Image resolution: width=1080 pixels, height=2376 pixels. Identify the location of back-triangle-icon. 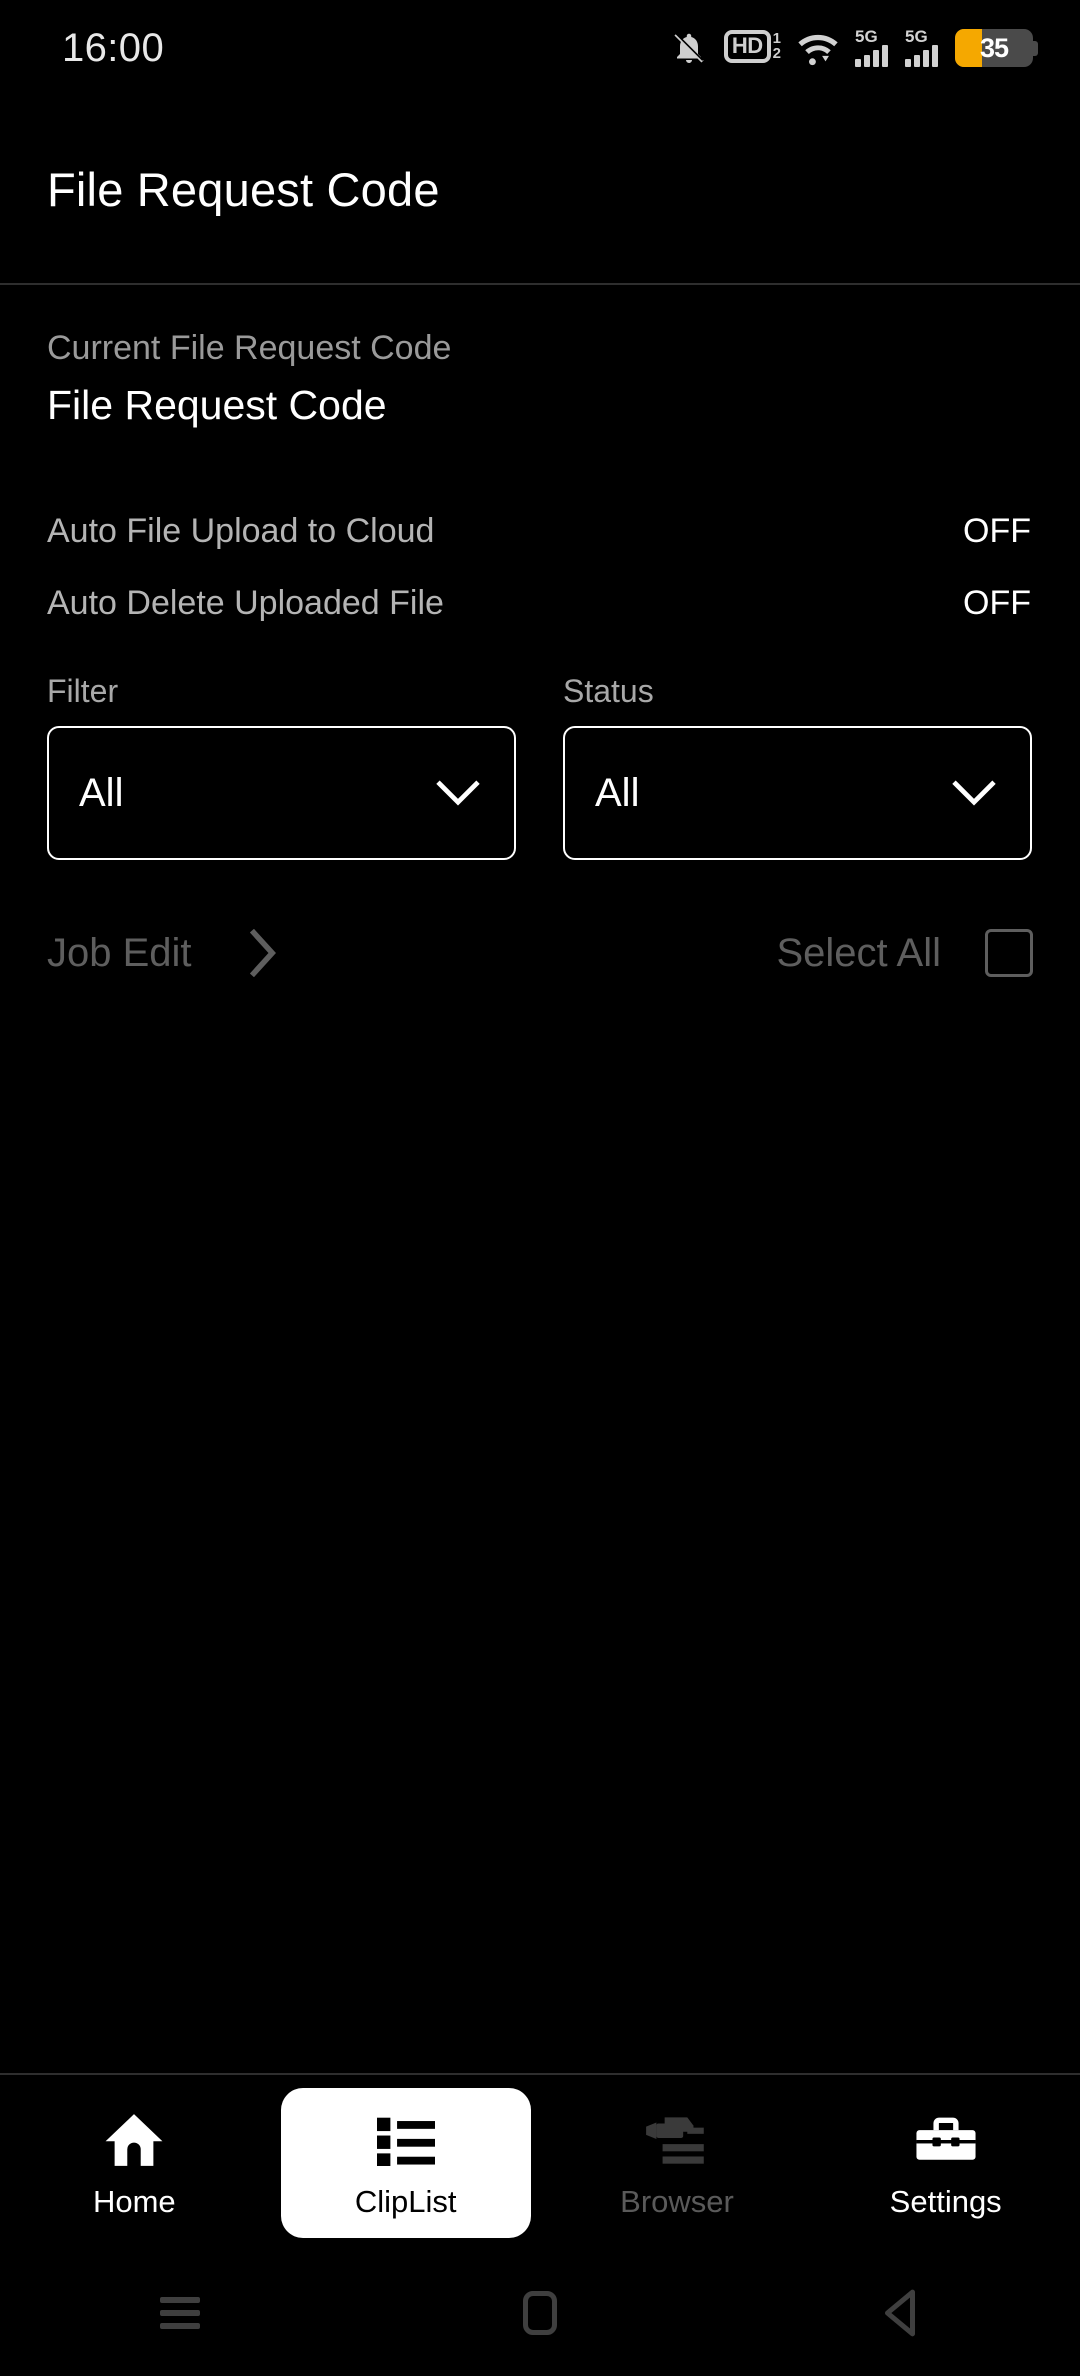
(900, 2313).